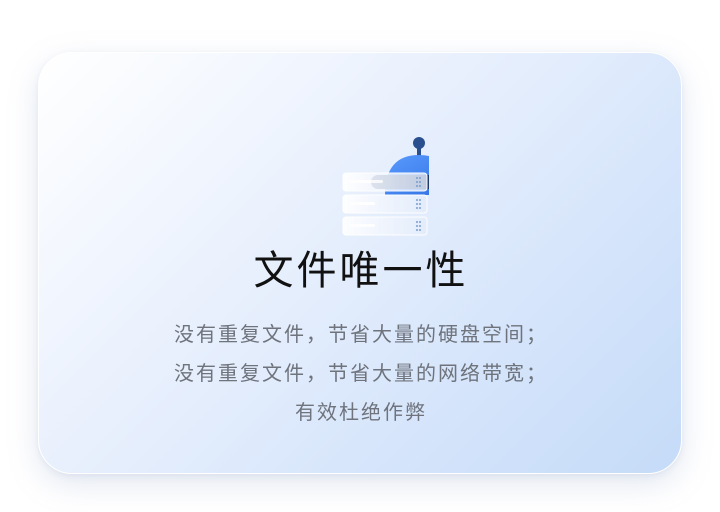 The width and height of the screenshot is (720, 512). What do you see at coordinates (361, 334) in the screenshot?
I see `description-line: 没有重复文件，节省大量的硬盘空间；` at bounding box center [361, 334].